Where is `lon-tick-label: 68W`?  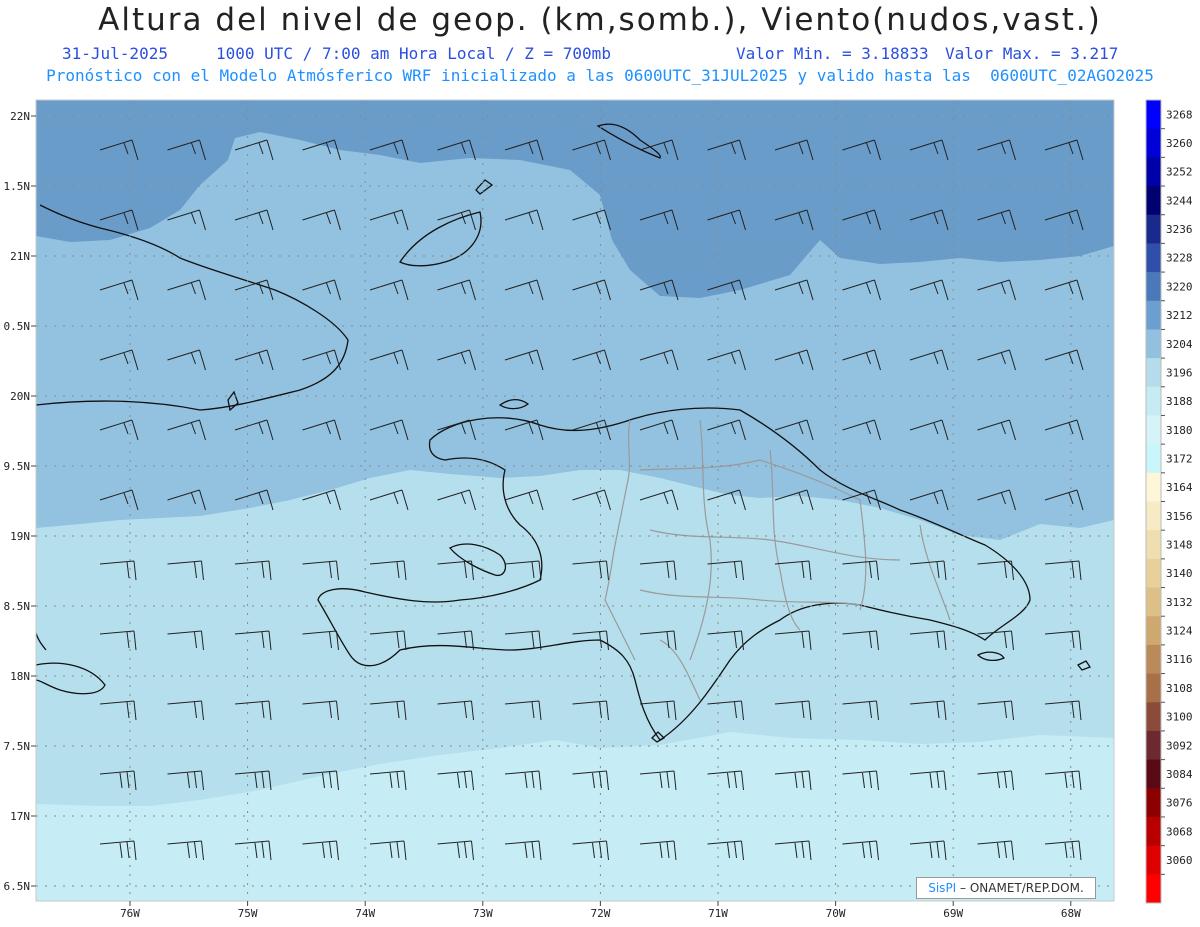
lon-tick-label: 68W is located at coordinates (1071, 913).